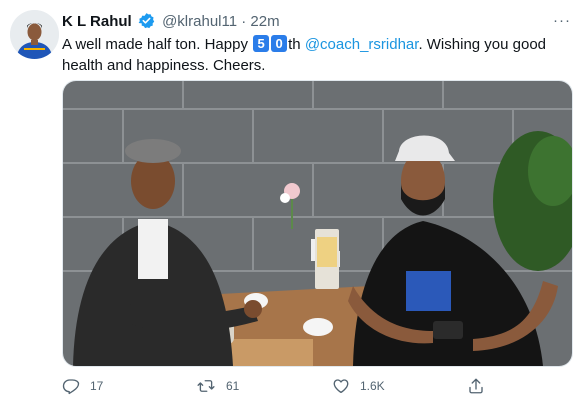  Describe the element at coordinates (155, 44) in the screenshot. I see `tweet-text-part: A well made half ton. Happy` at that location.